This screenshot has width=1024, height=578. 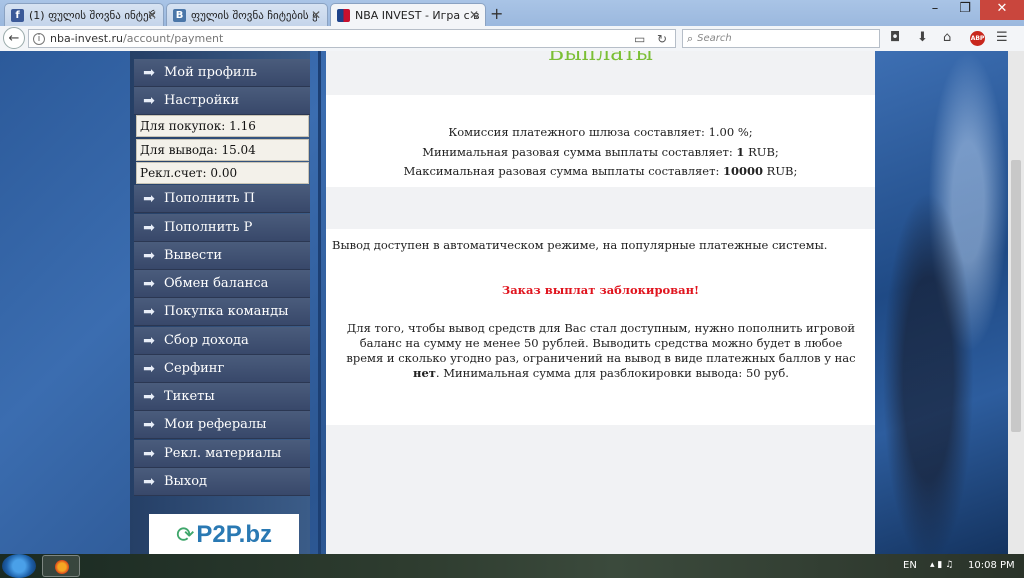 I want to click on reload-icon: ↻, so click(x=662, y=39).